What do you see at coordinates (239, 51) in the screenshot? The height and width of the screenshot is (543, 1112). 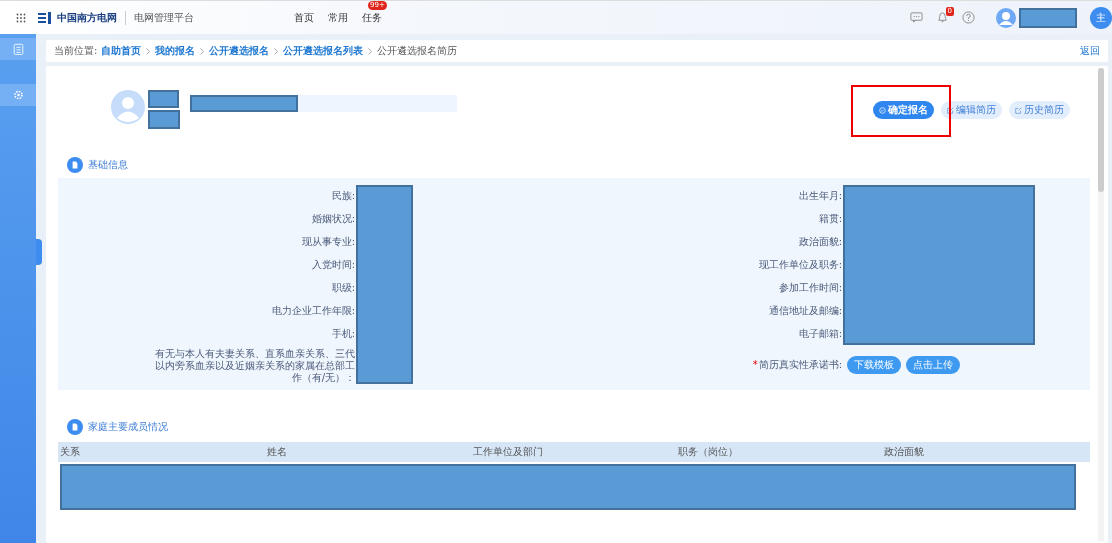 I see `breadcrumb-link: 公开遴选报名` at bounding box center [239, 51].